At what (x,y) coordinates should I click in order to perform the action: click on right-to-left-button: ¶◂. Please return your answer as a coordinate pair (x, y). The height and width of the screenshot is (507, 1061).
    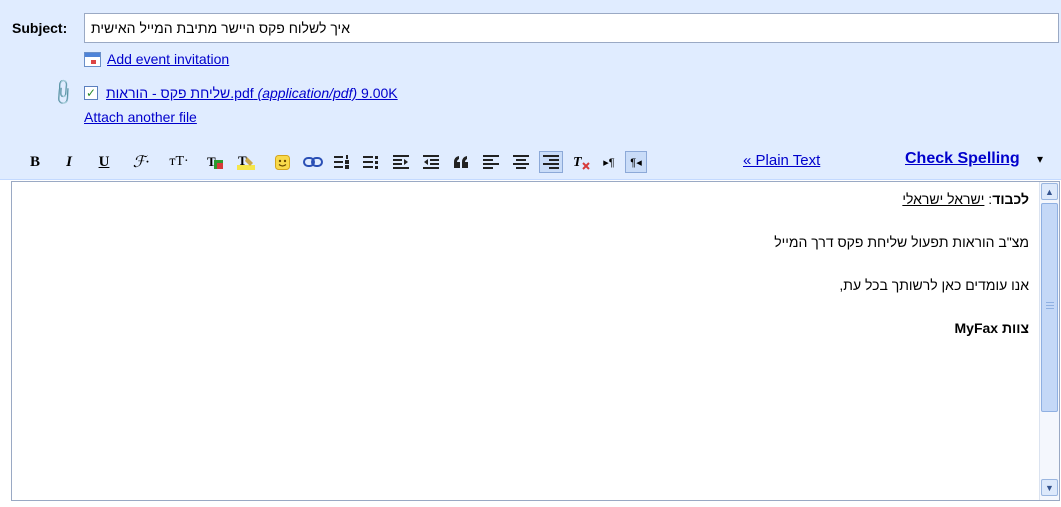
    Looking at the image, I should click on (636, 162).